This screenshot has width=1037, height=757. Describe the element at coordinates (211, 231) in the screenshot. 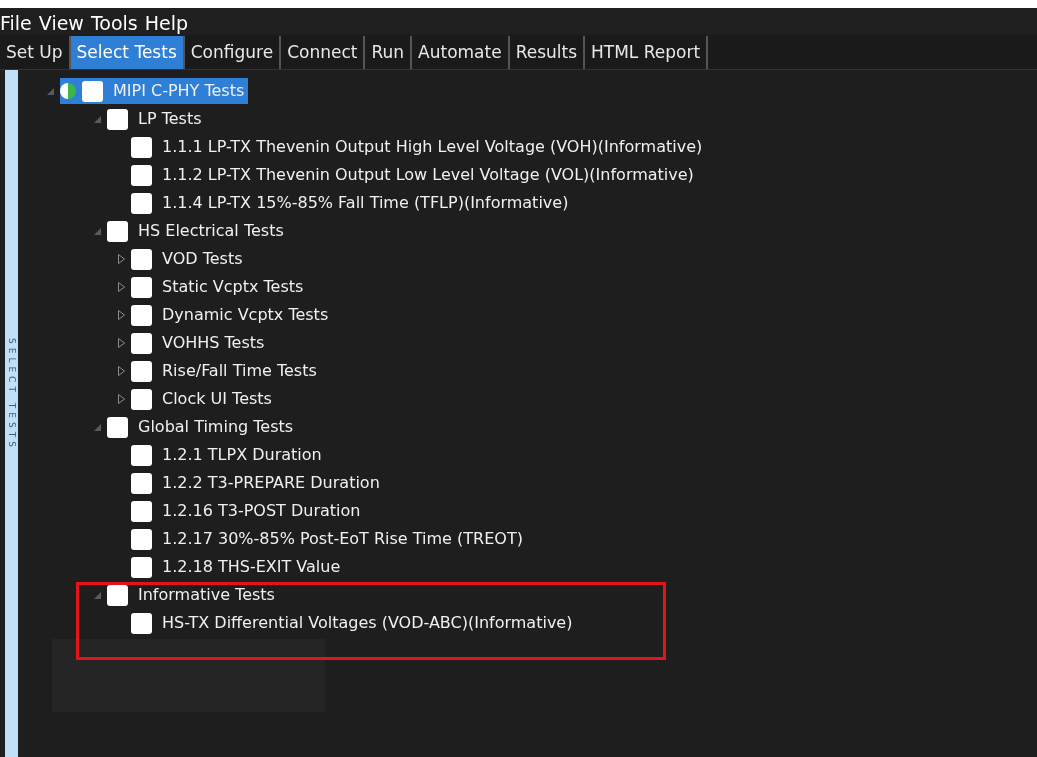

I see `tree-item-label: HS Electrical Tests` at that location.